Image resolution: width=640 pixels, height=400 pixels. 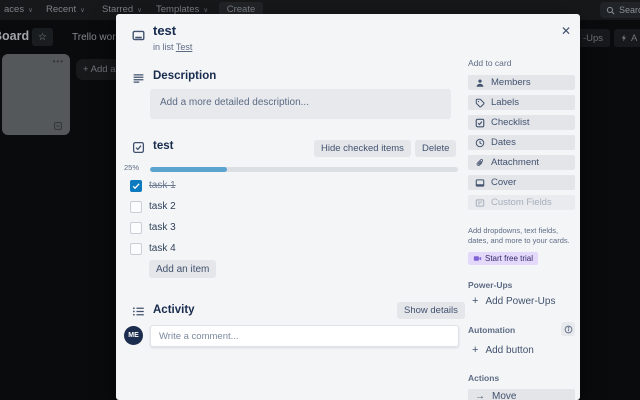 I want to click on add-to-card-label: Add to card, so click(x=490, y=63).